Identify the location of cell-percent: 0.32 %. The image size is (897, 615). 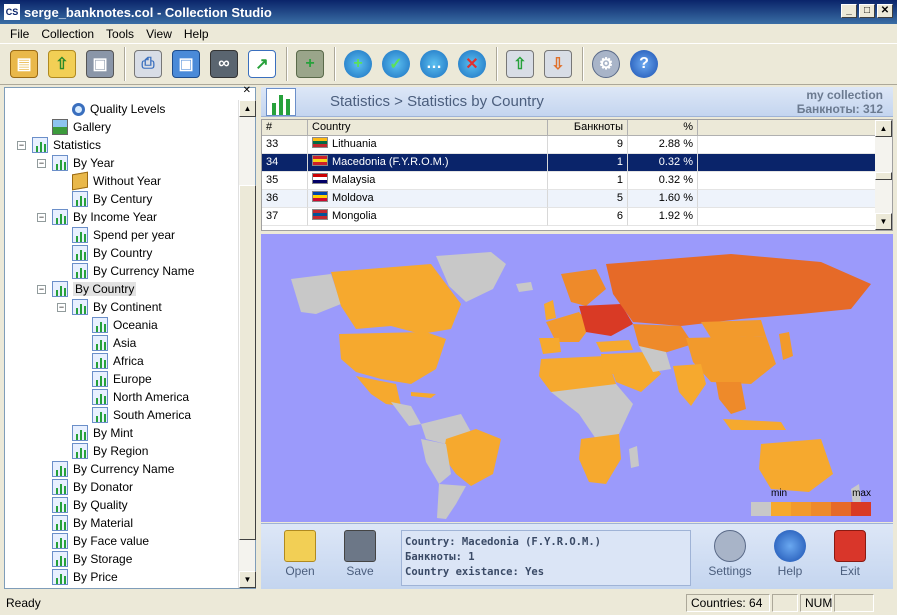
(663, 163).